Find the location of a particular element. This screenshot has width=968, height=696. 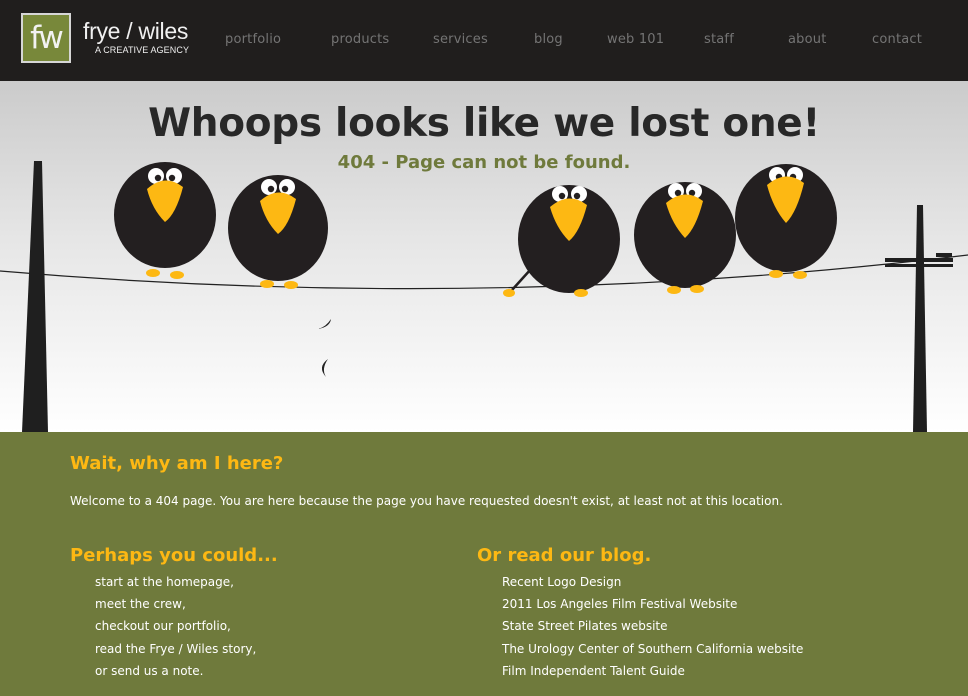

suggestion-portfolio-link: checkout our portfolio, is located at coordinates (175, 626).